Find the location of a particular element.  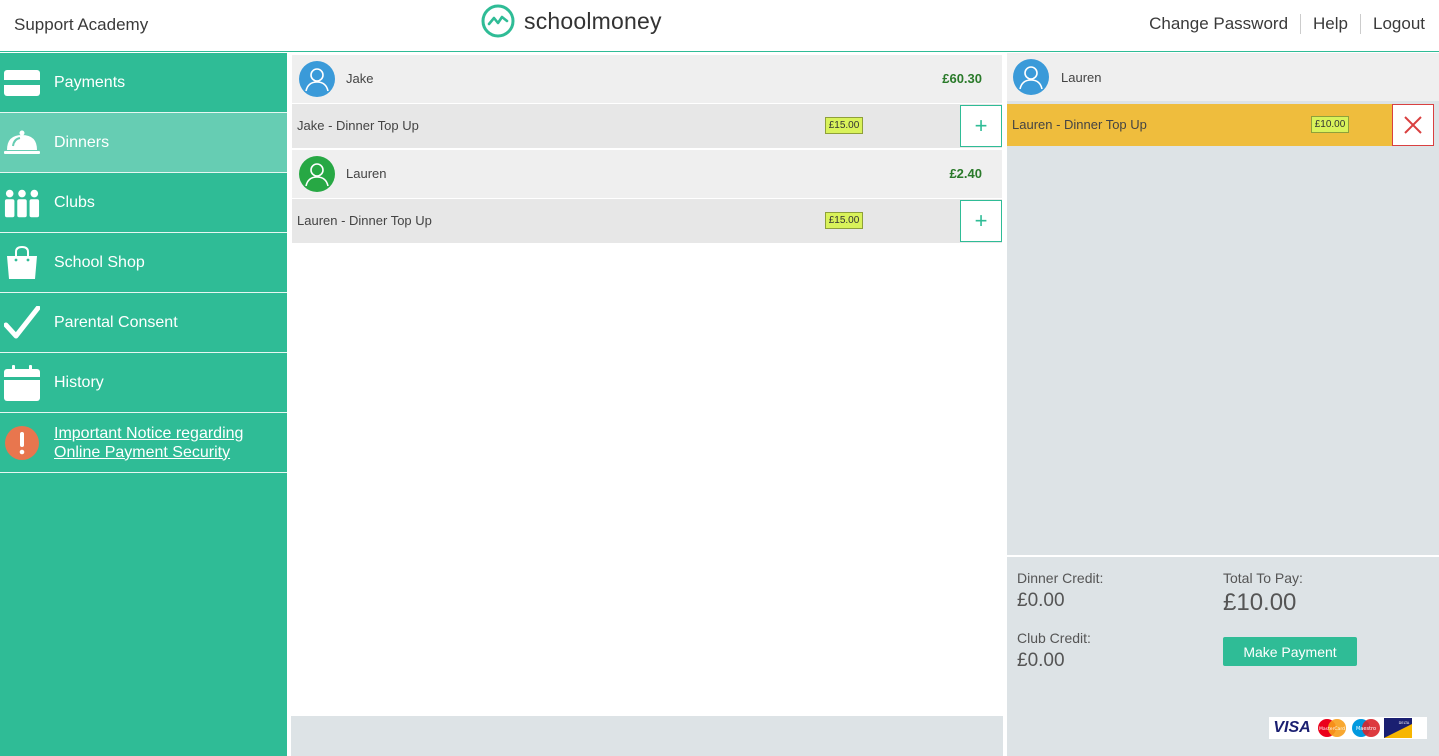

child-balance: £2.40 is located at coordinates (965, 173).